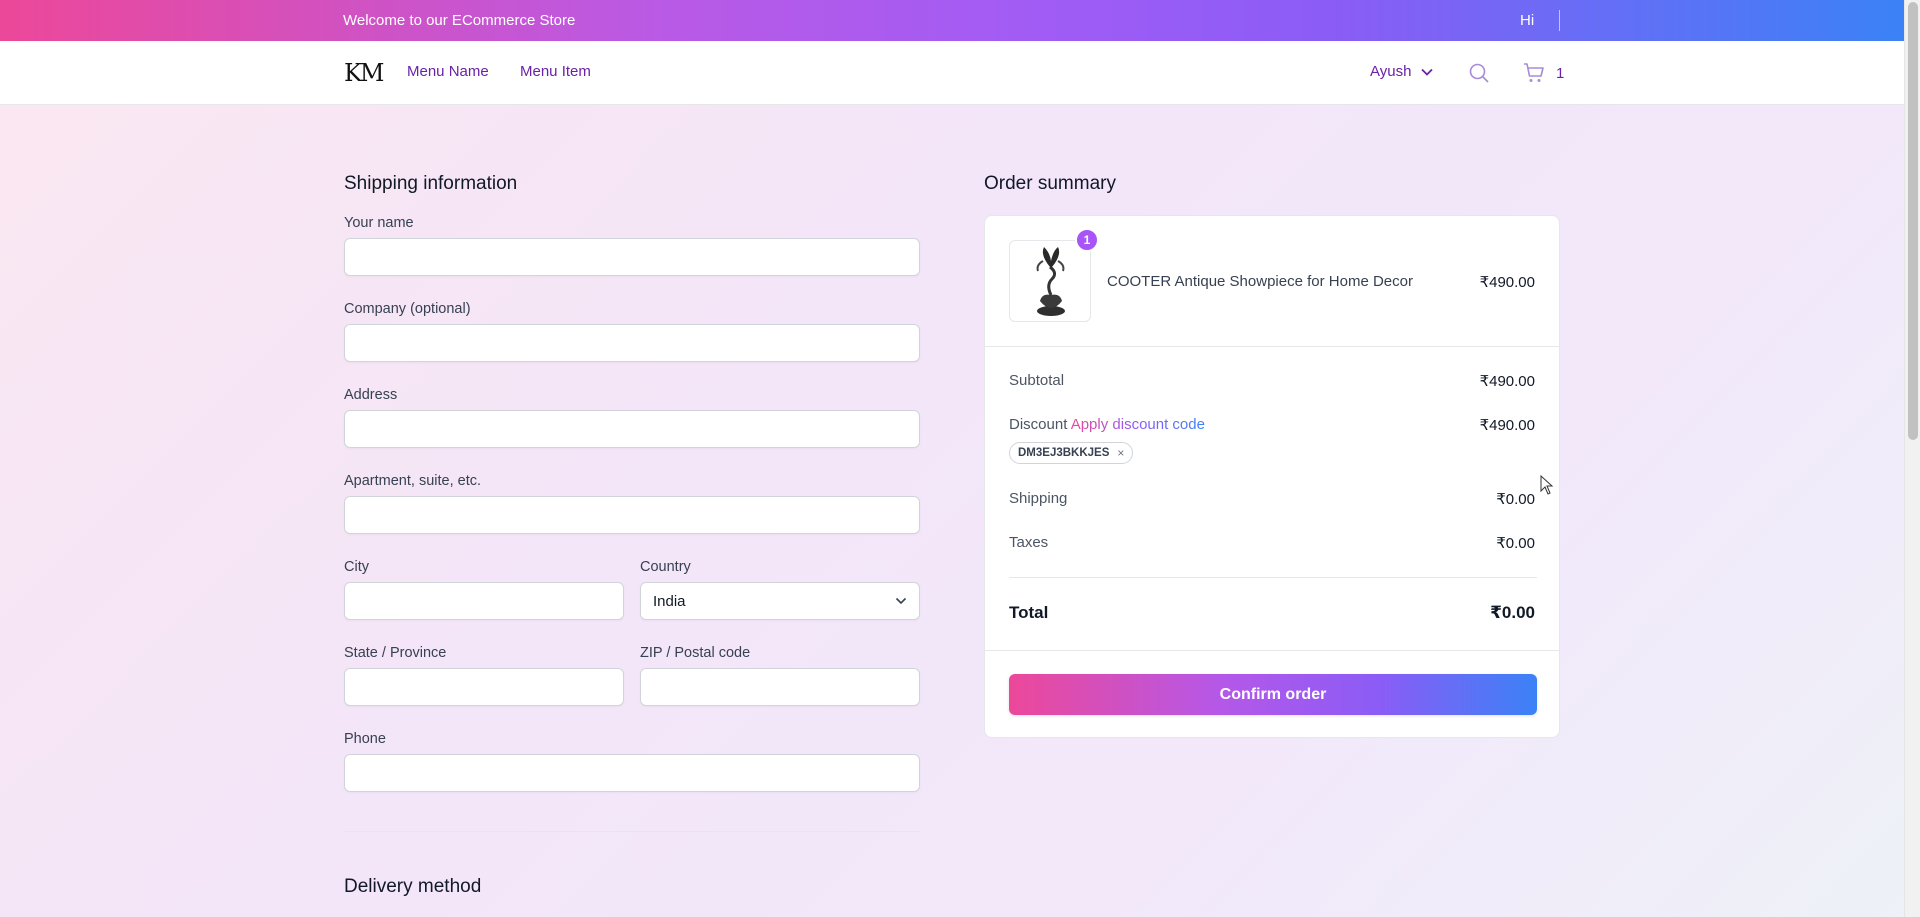 Image resolution: width=1920 pixels, height=917 pixels. I want to click on promo-bar: Welcome to our ECommerce Store Hi, so click(952, 20).